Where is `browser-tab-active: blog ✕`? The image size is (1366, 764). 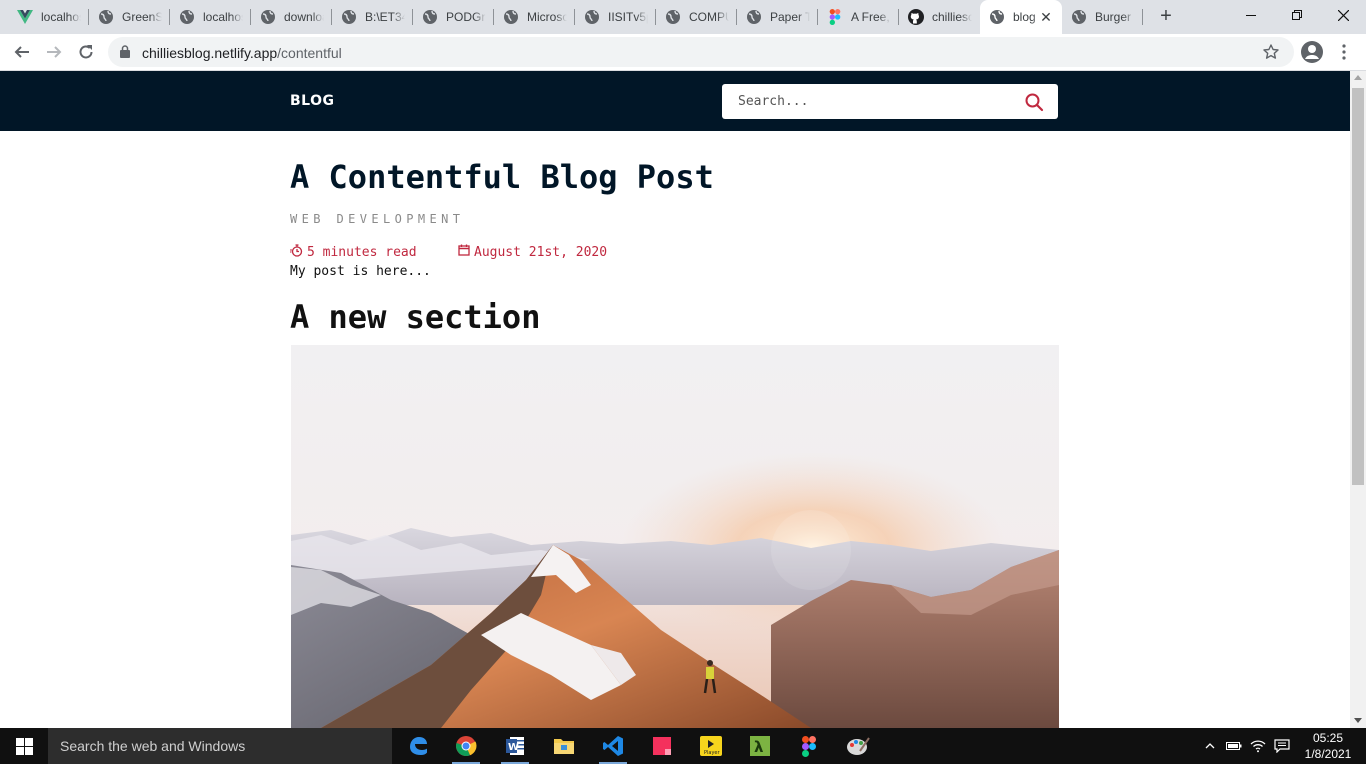
browser-tab-active: blog ✕ is located at coordinates (1021, 17).